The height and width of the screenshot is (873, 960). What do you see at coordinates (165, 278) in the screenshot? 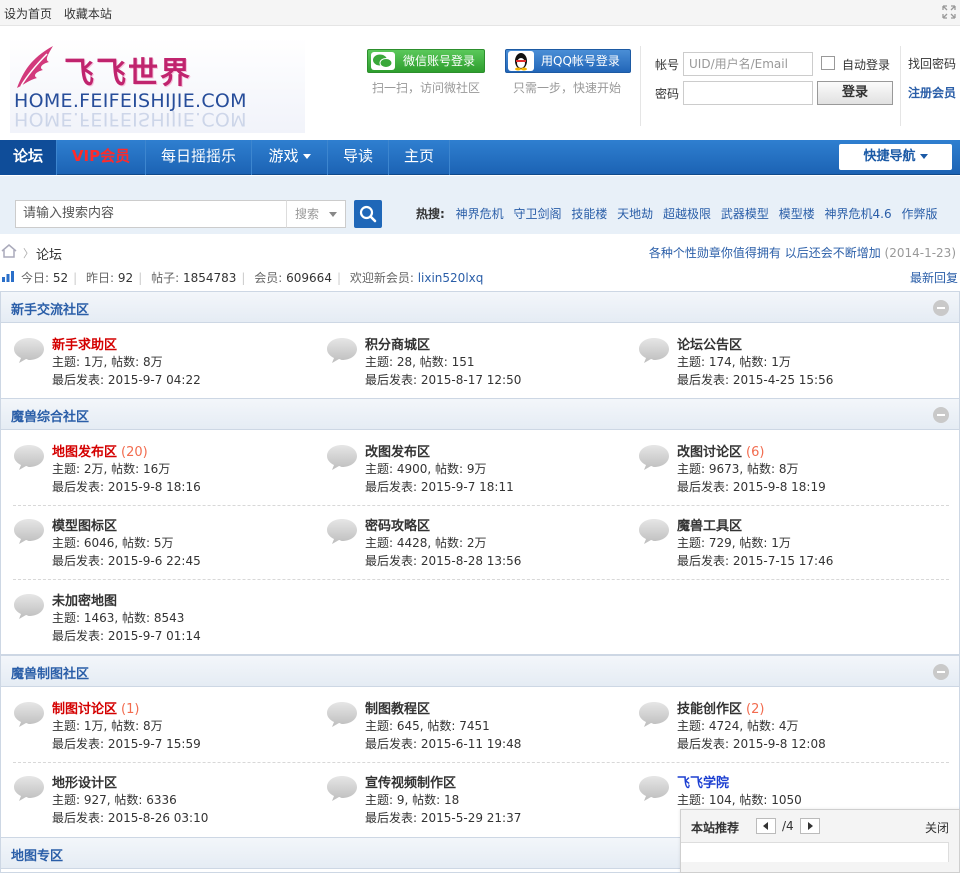
I see `stat-posts-label: 帖子:` at bounding box center [165, 278].